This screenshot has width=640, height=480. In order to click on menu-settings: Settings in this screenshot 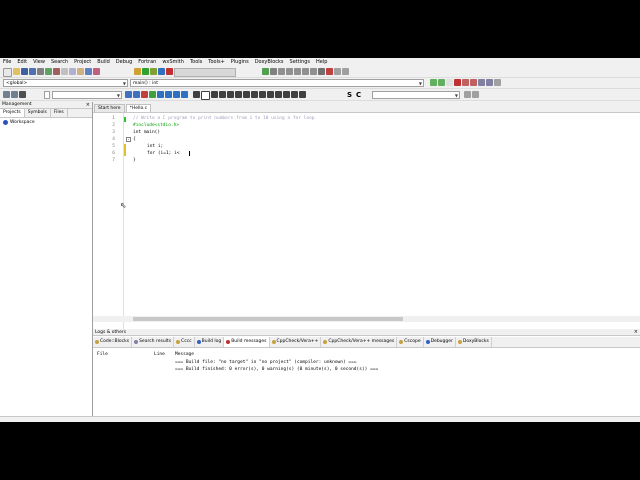, I will do `click(300, 62)`.